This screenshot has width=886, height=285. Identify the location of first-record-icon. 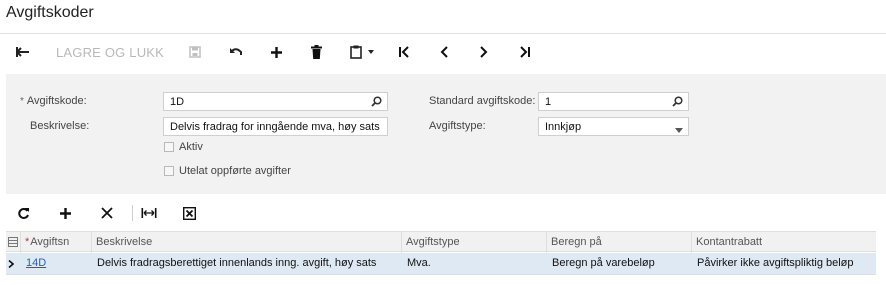
(404, 52).